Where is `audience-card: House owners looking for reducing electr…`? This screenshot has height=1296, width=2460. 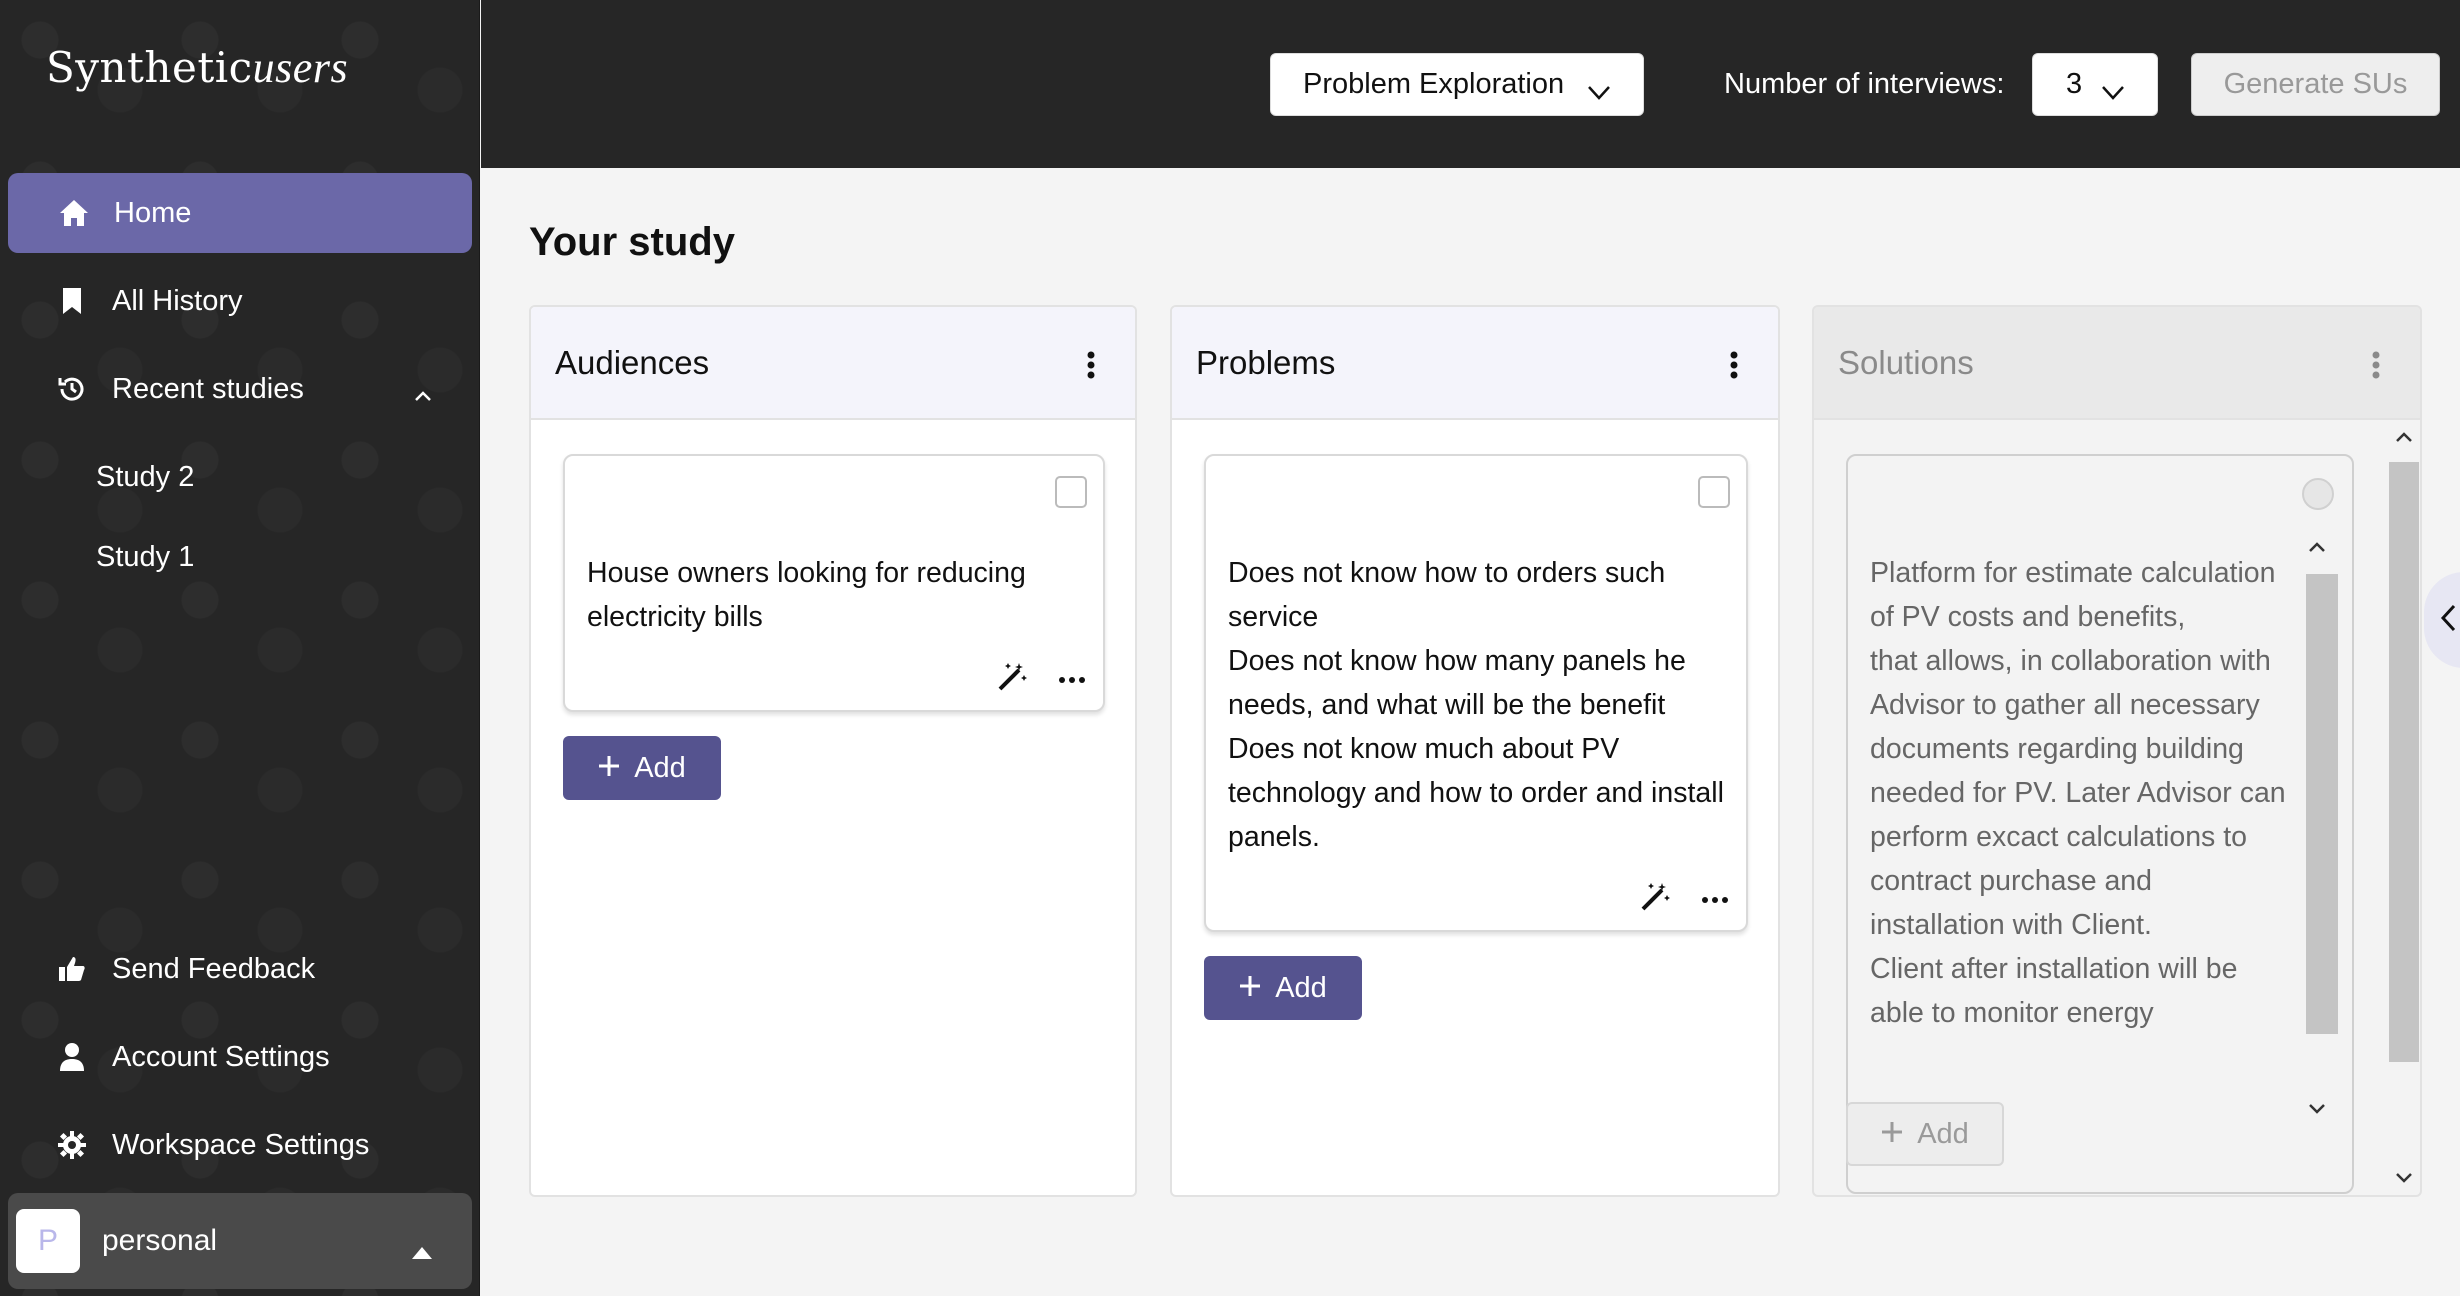
audience-card: House owners looking for reducing electr… is located at coordinates (834, 583).